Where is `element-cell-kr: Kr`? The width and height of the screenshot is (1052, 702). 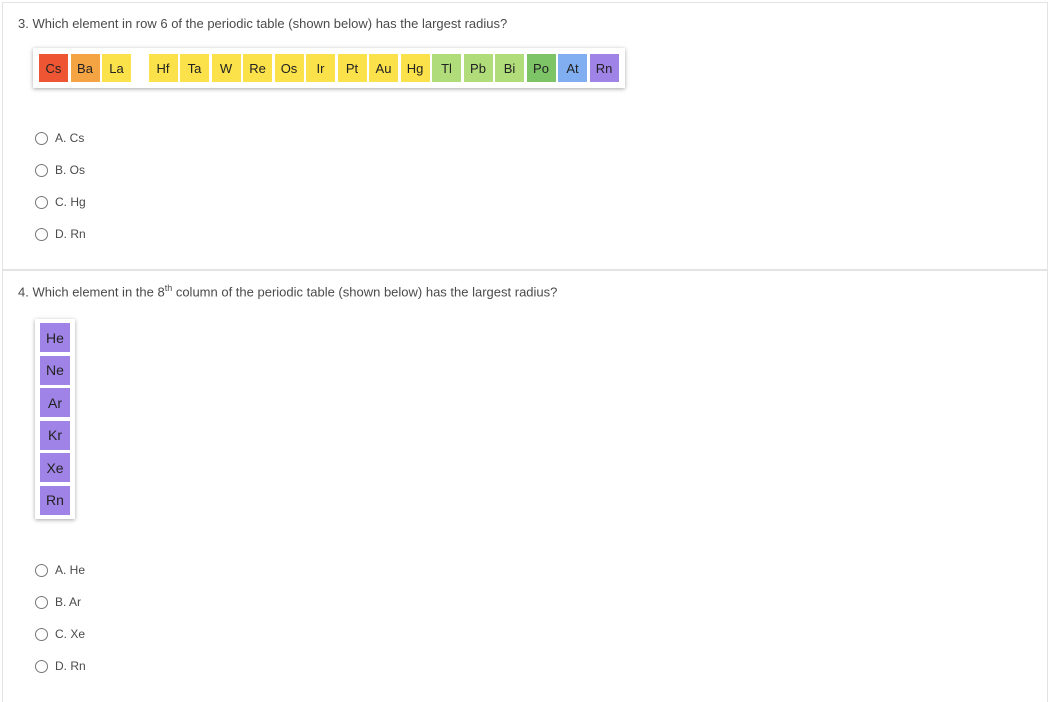 element-cell-kr: Kr is located at coordinates (55, 435).